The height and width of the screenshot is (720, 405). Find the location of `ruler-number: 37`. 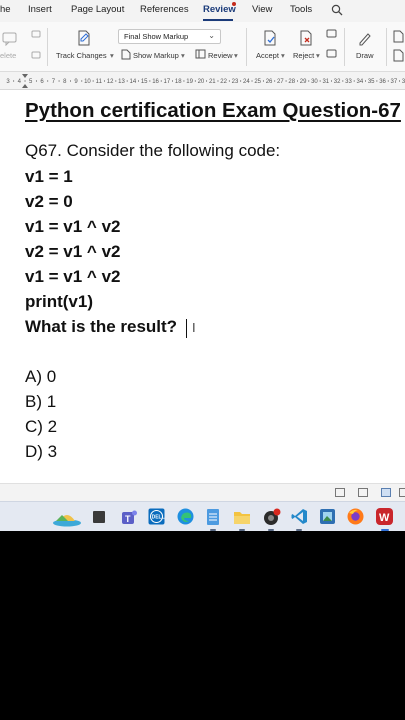

ruler-number: 37 is located at coordinates (394, 82).